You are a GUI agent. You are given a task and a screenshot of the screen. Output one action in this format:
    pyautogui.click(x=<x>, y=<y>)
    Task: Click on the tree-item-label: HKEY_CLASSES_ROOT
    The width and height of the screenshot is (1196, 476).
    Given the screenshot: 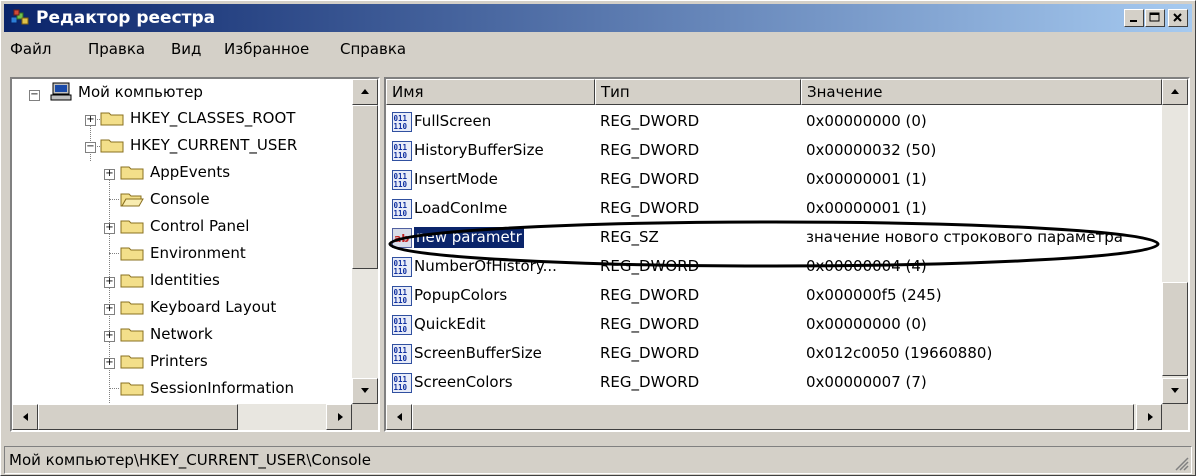 What is the action you would take?
    pyautogui.click(x=213, y=118)
    